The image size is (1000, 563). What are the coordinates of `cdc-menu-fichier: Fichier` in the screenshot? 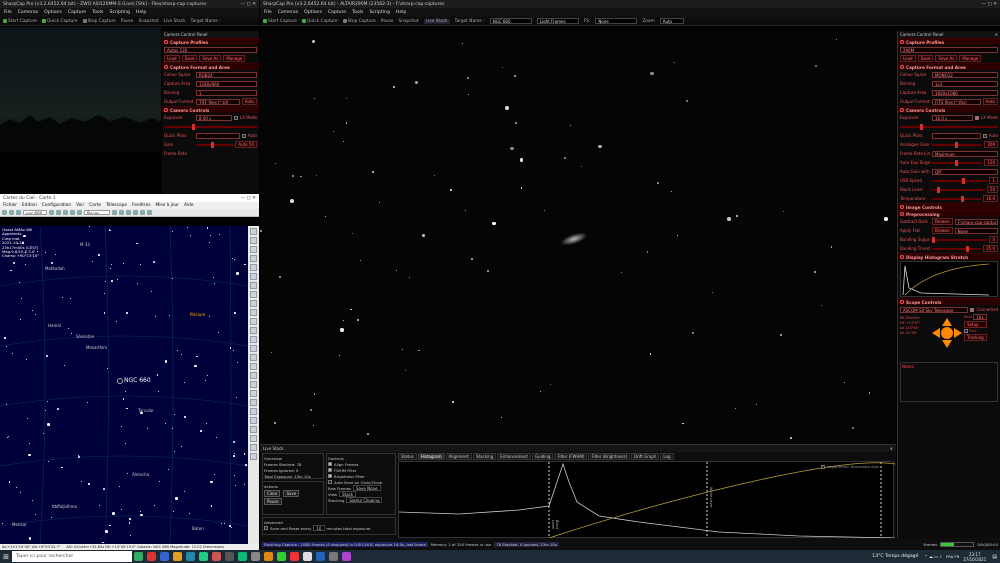 It's located at (10, 205).